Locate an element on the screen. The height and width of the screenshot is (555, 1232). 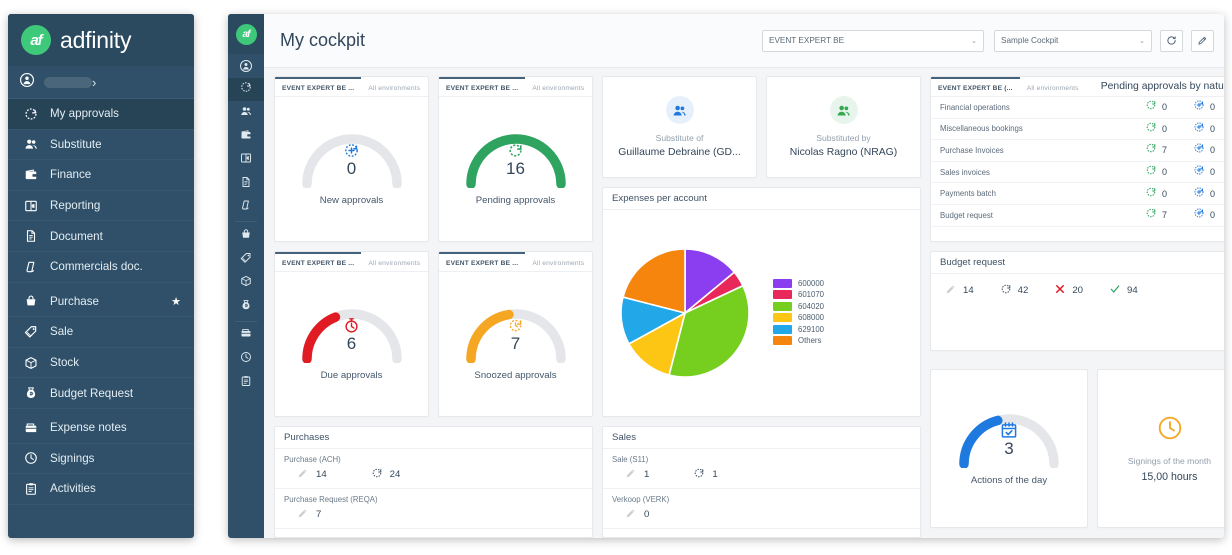
snooze-clock-icon is located at coordinates (515, 325).